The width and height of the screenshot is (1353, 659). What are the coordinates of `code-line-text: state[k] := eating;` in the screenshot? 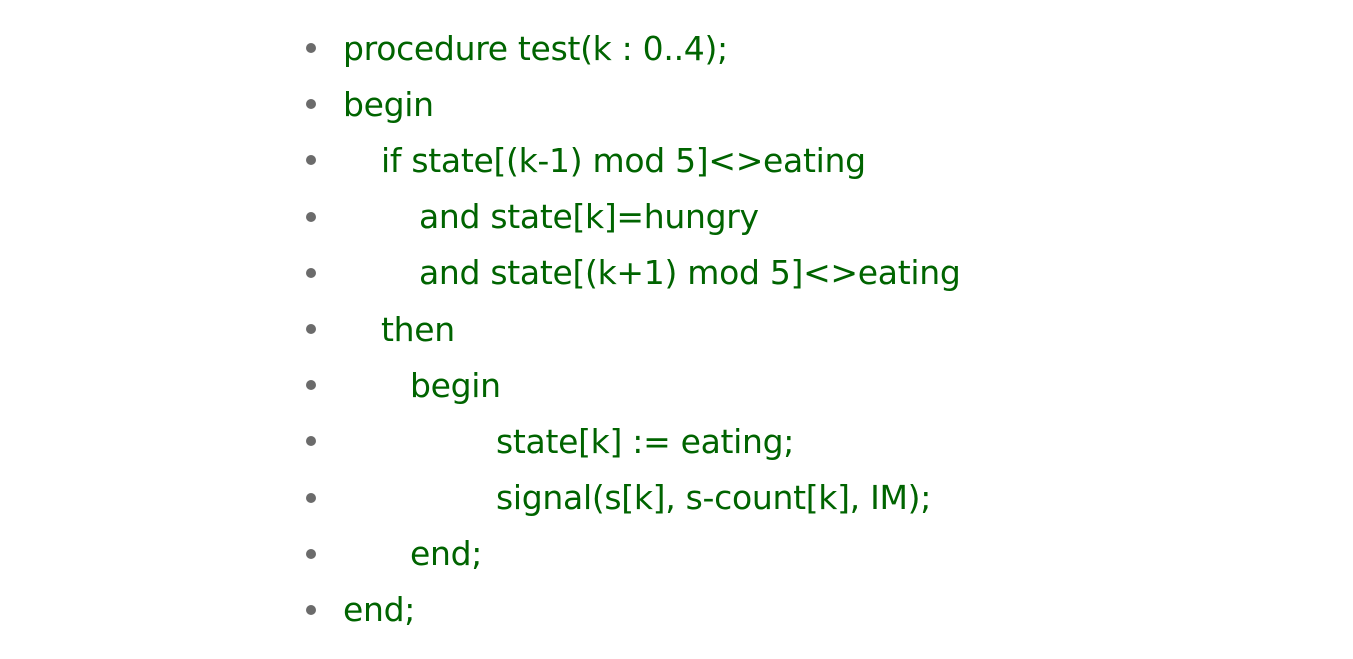 It's located at (645, 441).